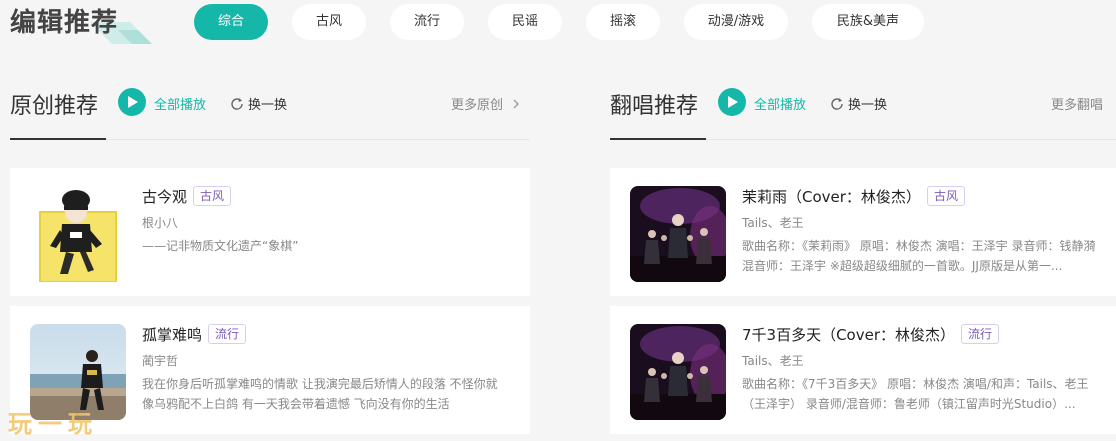 The height and width of the screenshot is (441, 1116). What do you see at coordinates (736, 22) in the screenshot?
I see `tab-anime-game: 动漫/游戏` at bounding box center [736, 22].